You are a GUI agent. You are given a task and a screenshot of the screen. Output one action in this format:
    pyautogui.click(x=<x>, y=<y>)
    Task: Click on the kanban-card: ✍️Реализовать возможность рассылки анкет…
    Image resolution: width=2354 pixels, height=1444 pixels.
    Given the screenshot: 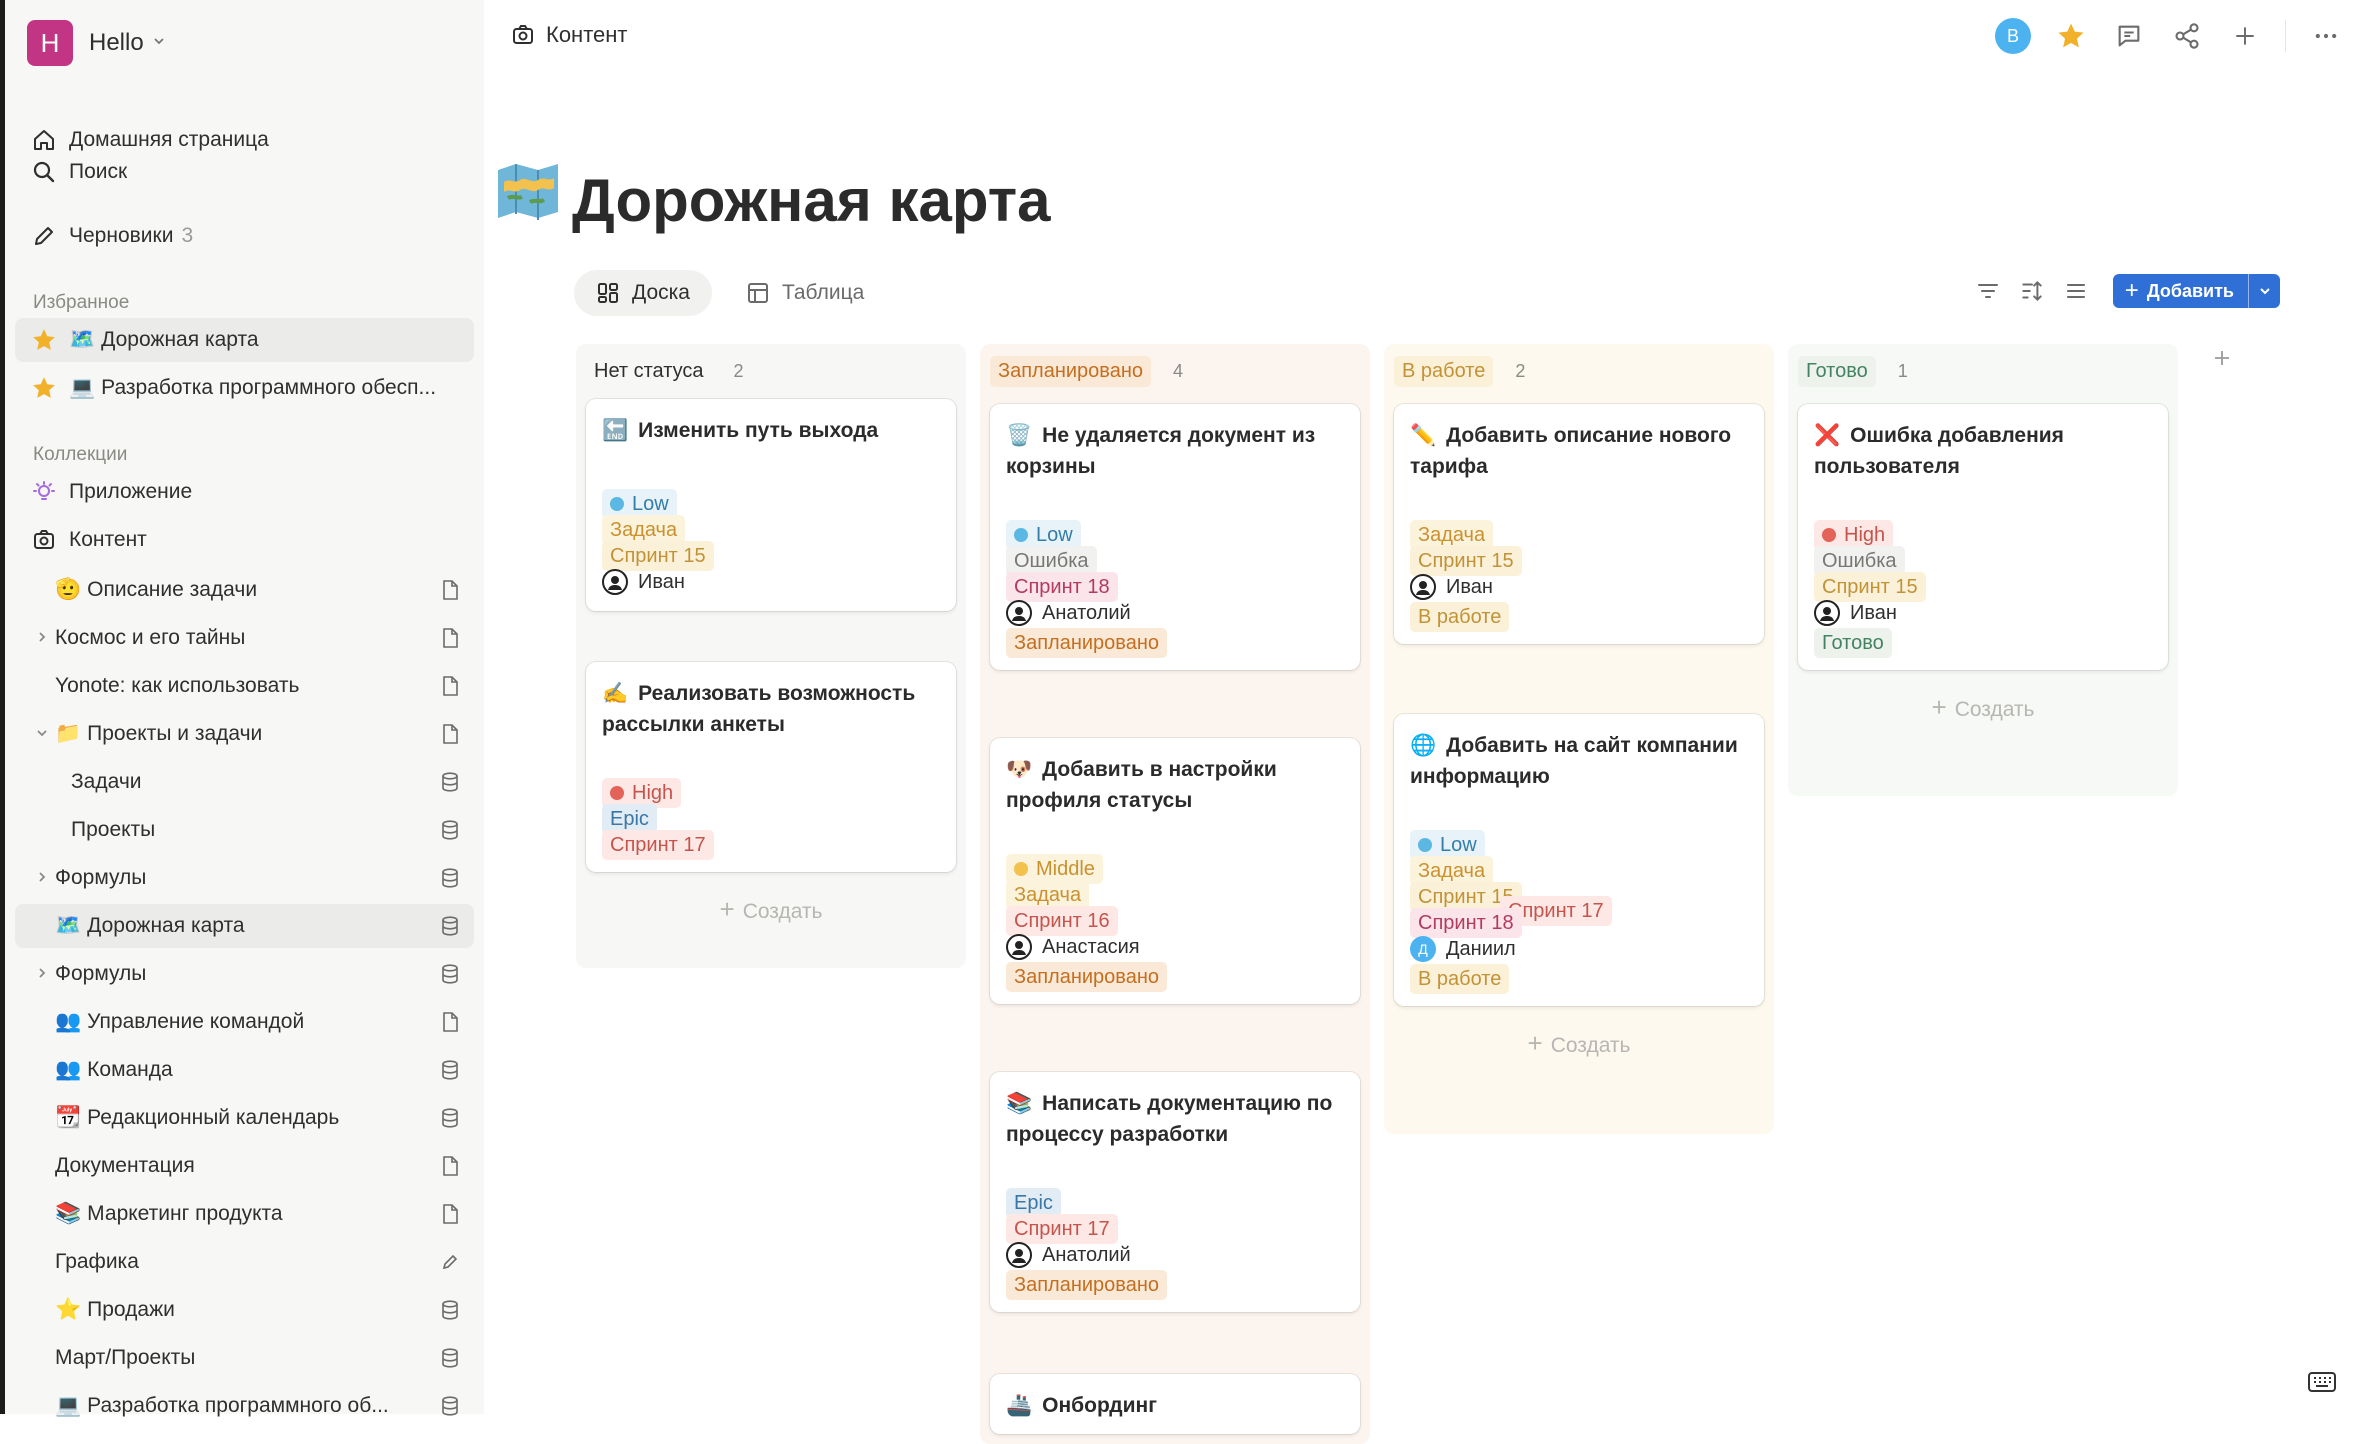 What is the action you would take?
    pyautogui.click(x=771, y=767)
    